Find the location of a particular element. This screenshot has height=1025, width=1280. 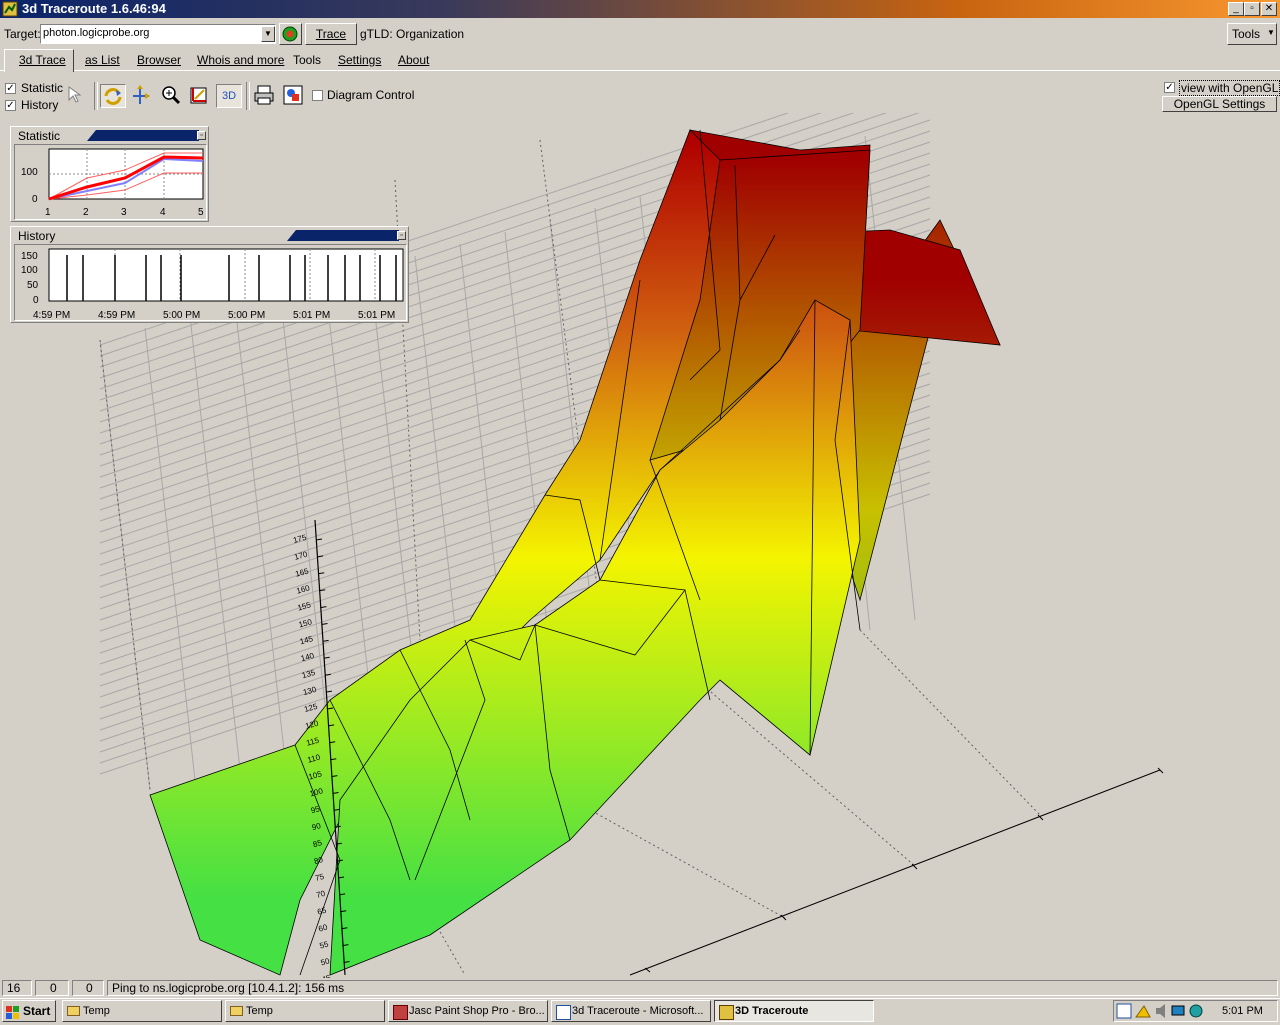

pointer-icon is located at coordinates (77, 95).